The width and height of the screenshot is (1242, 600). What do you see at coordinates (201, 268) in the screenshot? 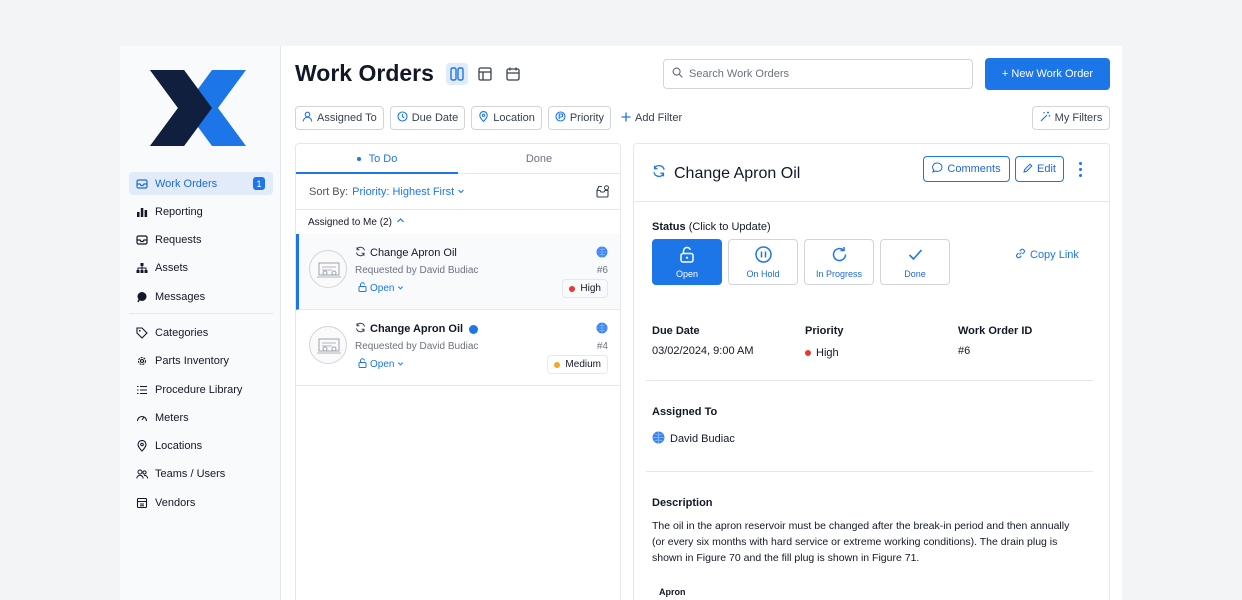
I see `sidebar-item-assets: Assets` at bounding box center [201, 268].